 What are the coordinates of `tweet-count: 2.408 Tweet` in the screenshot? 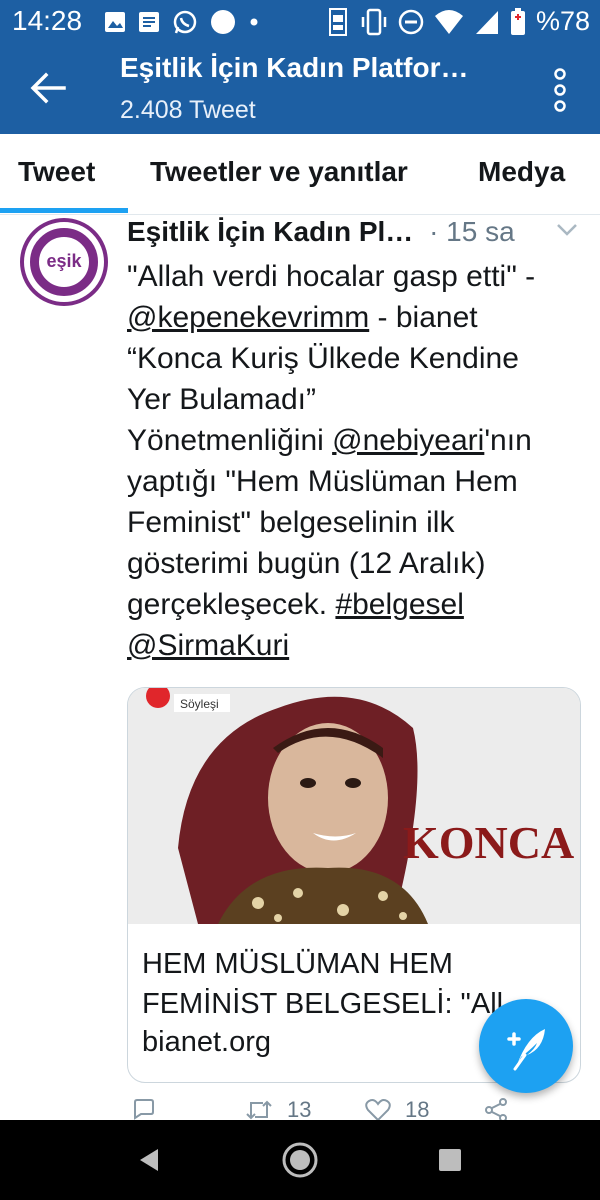 It's located at (188, 110).